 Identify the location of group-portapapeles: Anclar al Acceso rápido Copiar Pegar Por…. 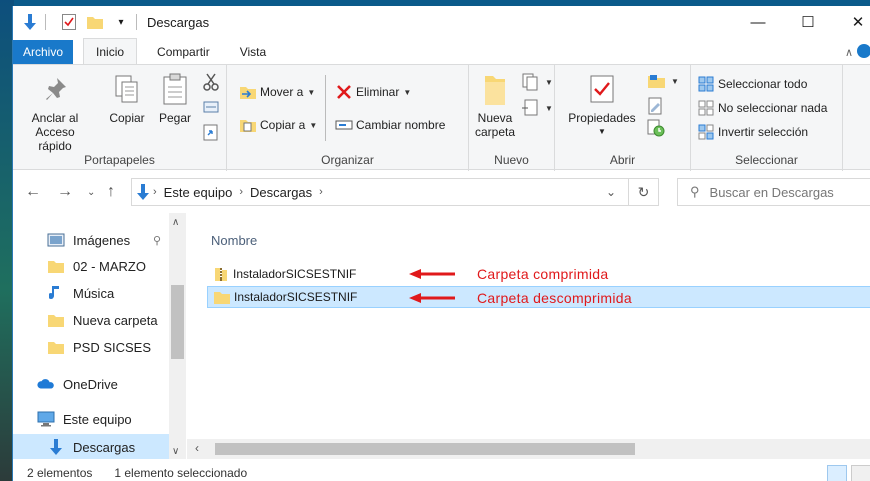
(120, 118).